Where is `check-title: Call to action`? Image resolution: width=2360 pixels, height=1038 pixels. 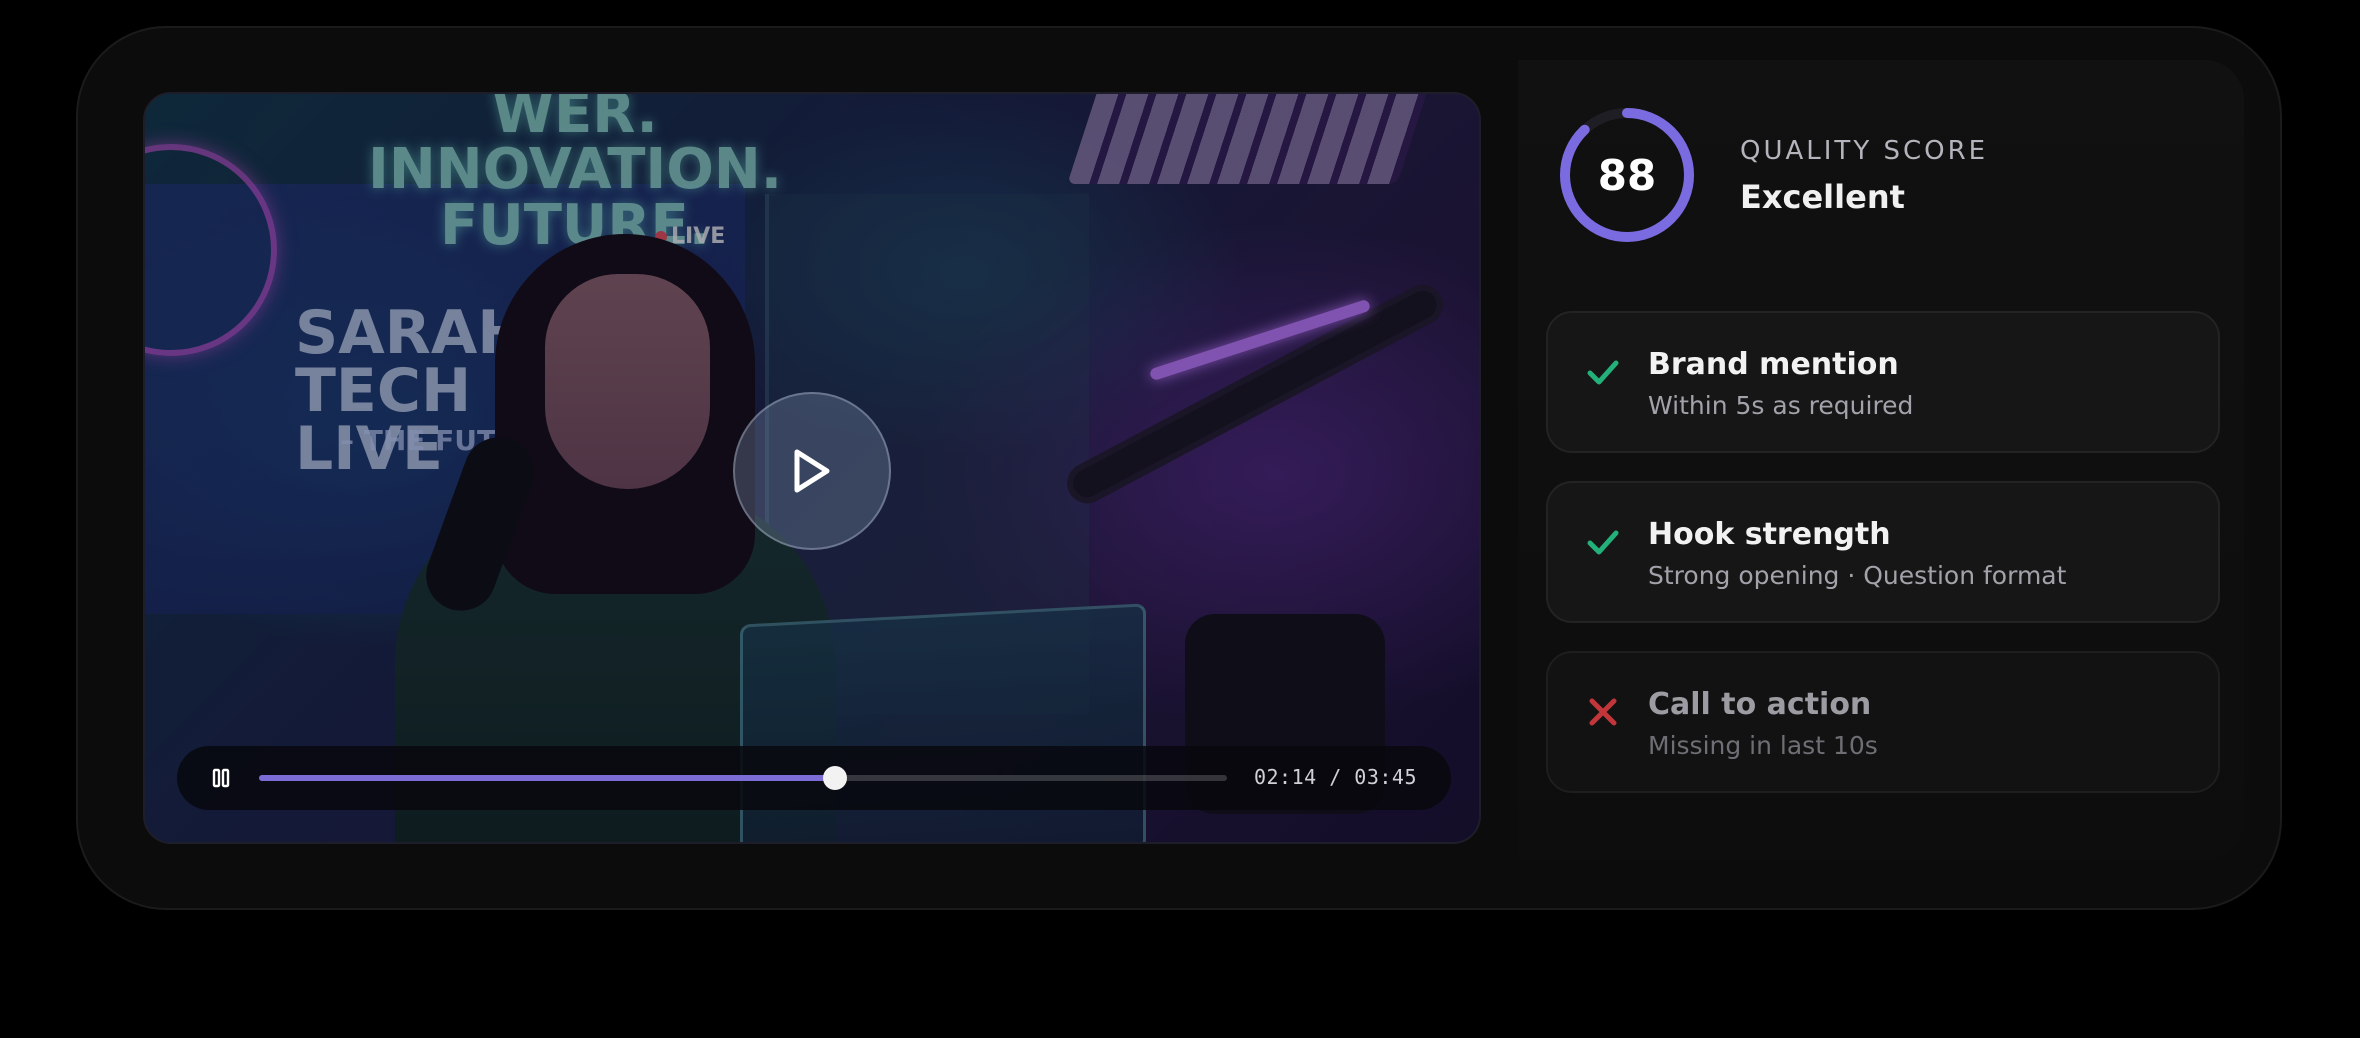
check-title: Call to action is located at coordinates (1760, 704).